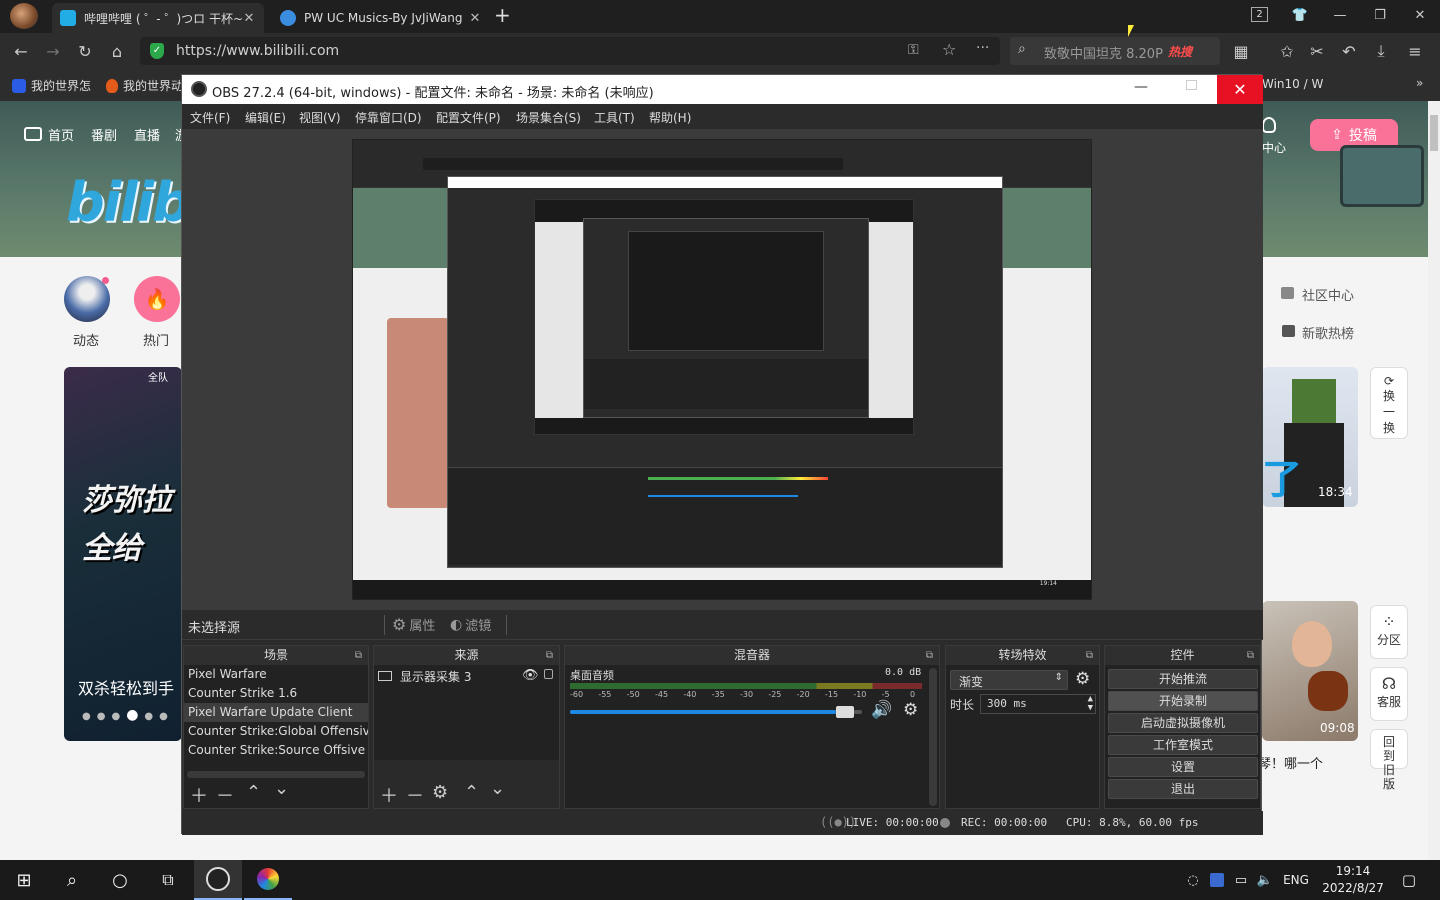  What do you see at coordinates (1265, 880) in the screenshot?
I see `volume-icon: 🔈` at bounding box center [1265, 880].